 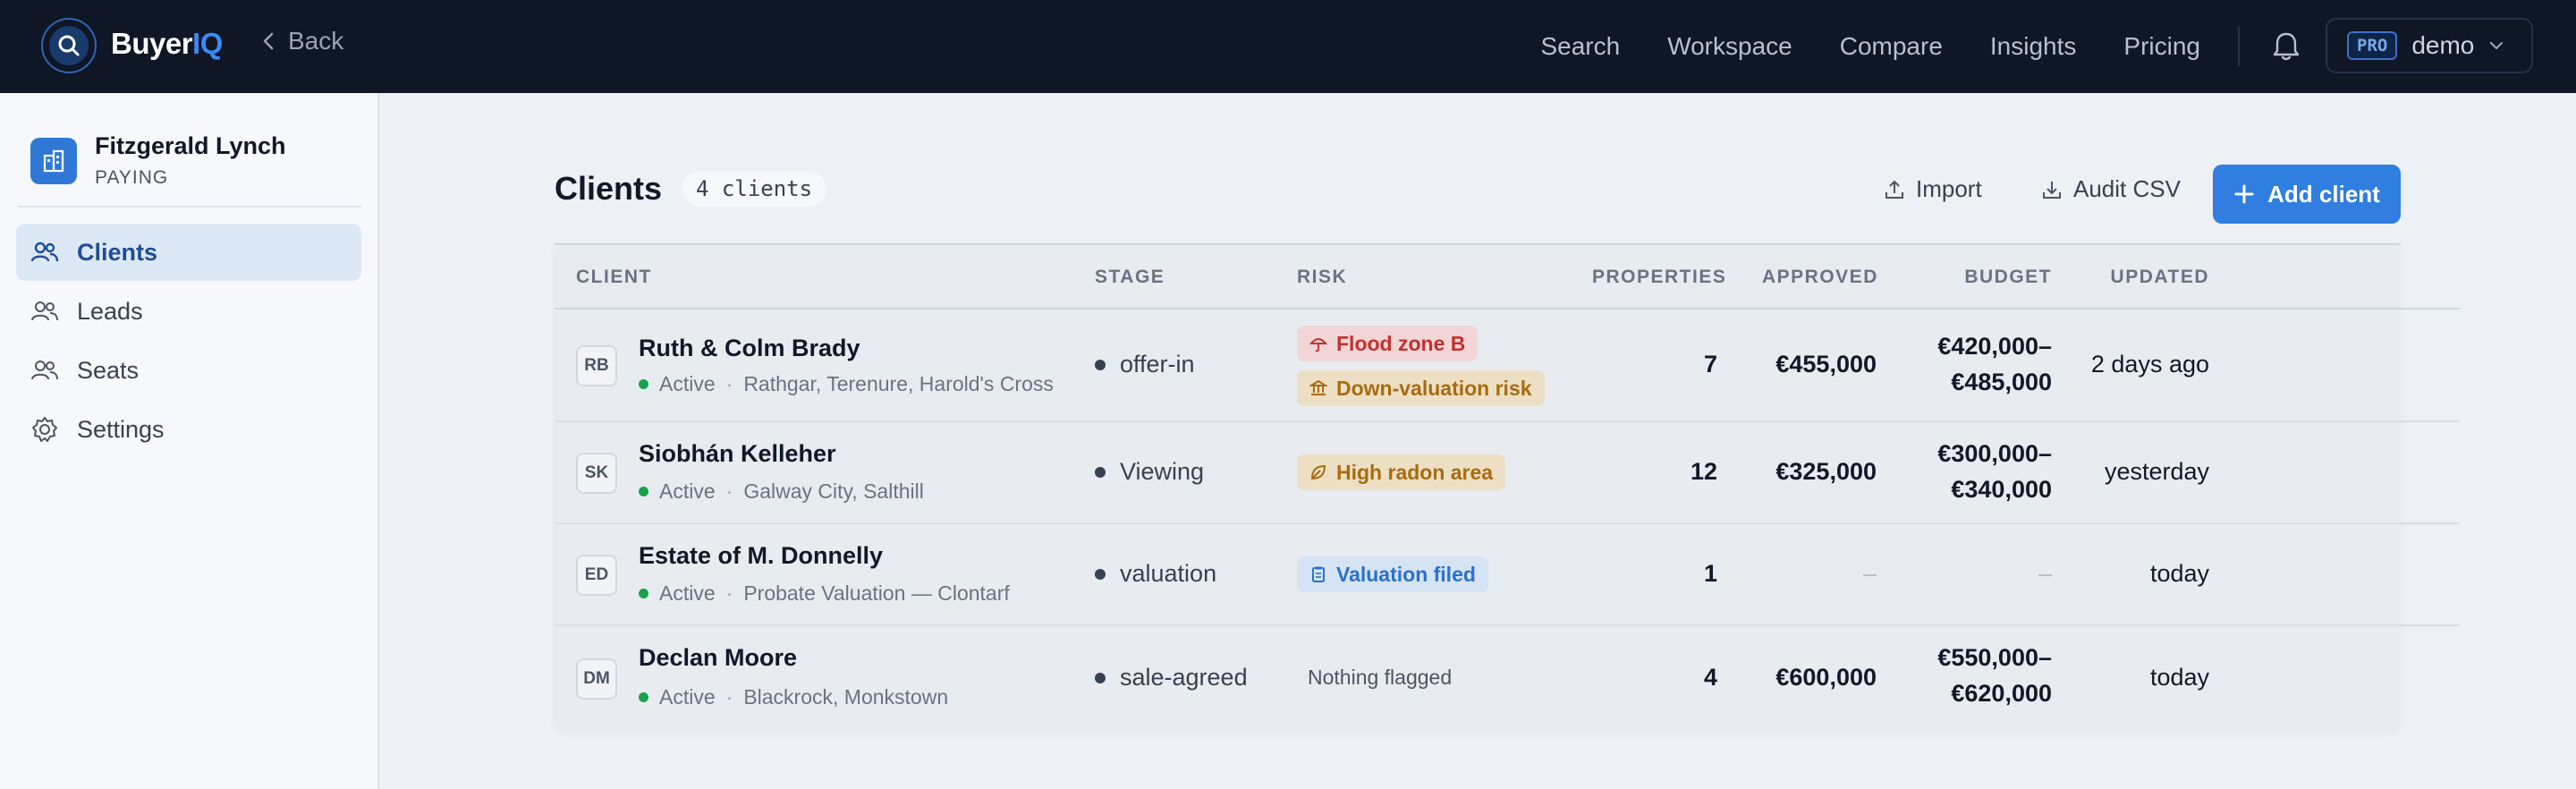 I want to click on budget-range-end: €620,000, so click(x=2001, y=693).